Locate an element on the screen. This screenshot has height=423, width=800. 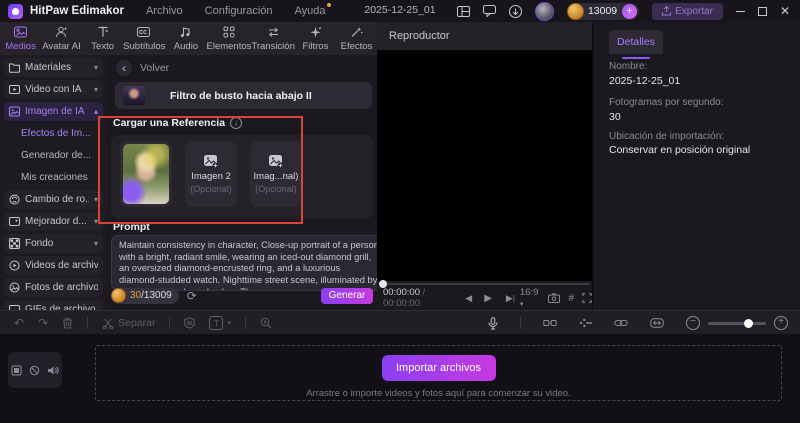
track-thumbnail-icon is located at coordinates (16, 370).